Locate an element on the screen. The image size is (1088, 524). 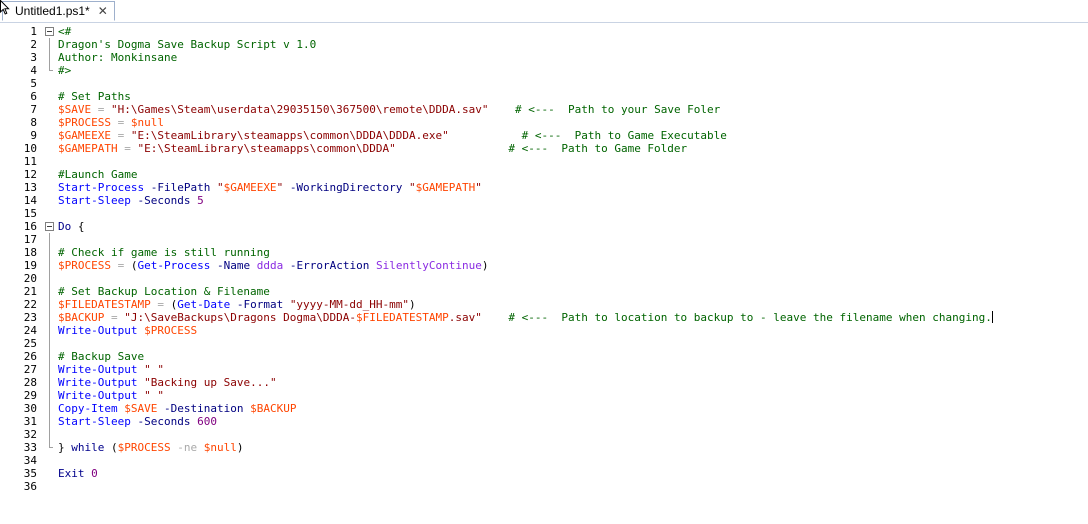
line-number: 30 is located at coordinates (30, 408).